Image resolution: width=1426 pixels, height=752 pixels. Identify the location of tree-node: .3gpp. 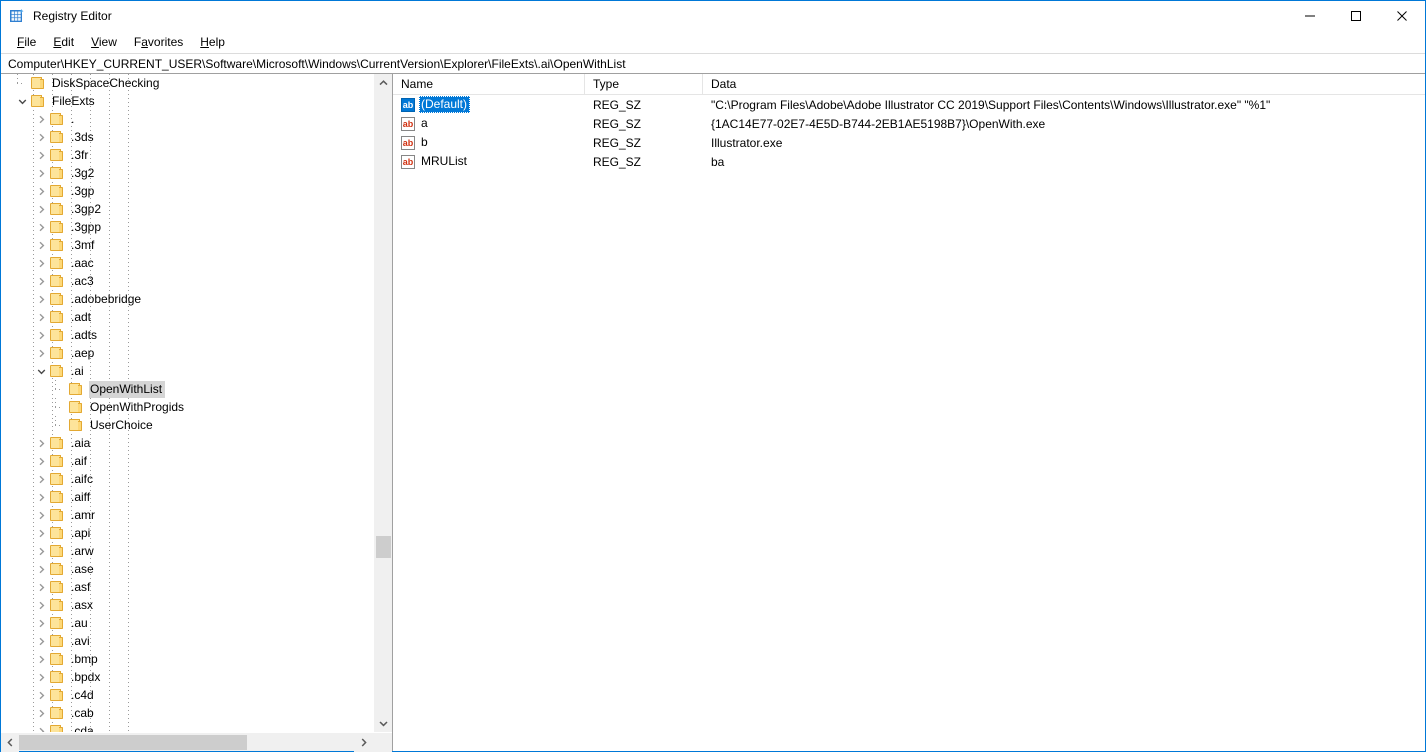
(187, 227).